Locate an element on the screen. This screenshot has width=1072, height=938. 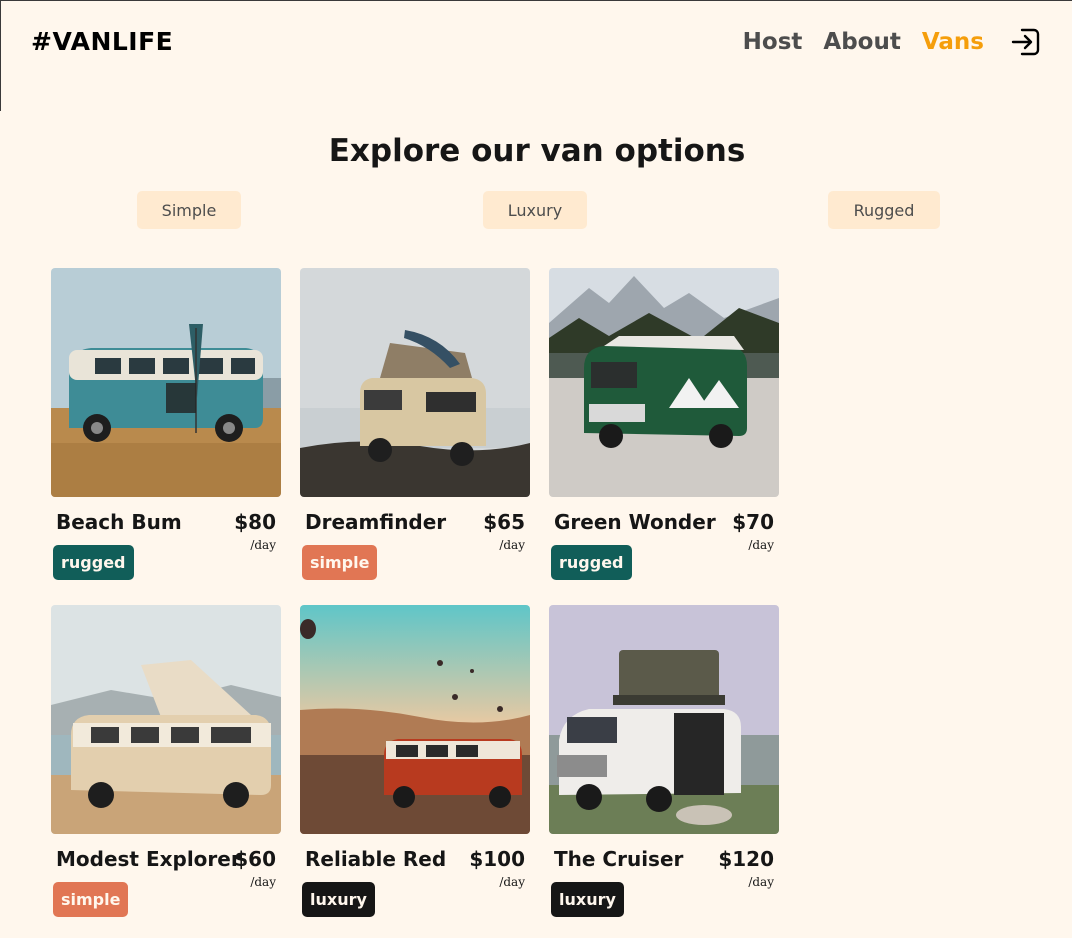
van-card: Reliable Red $100 /day luxury is located at coordinates (415, 765).